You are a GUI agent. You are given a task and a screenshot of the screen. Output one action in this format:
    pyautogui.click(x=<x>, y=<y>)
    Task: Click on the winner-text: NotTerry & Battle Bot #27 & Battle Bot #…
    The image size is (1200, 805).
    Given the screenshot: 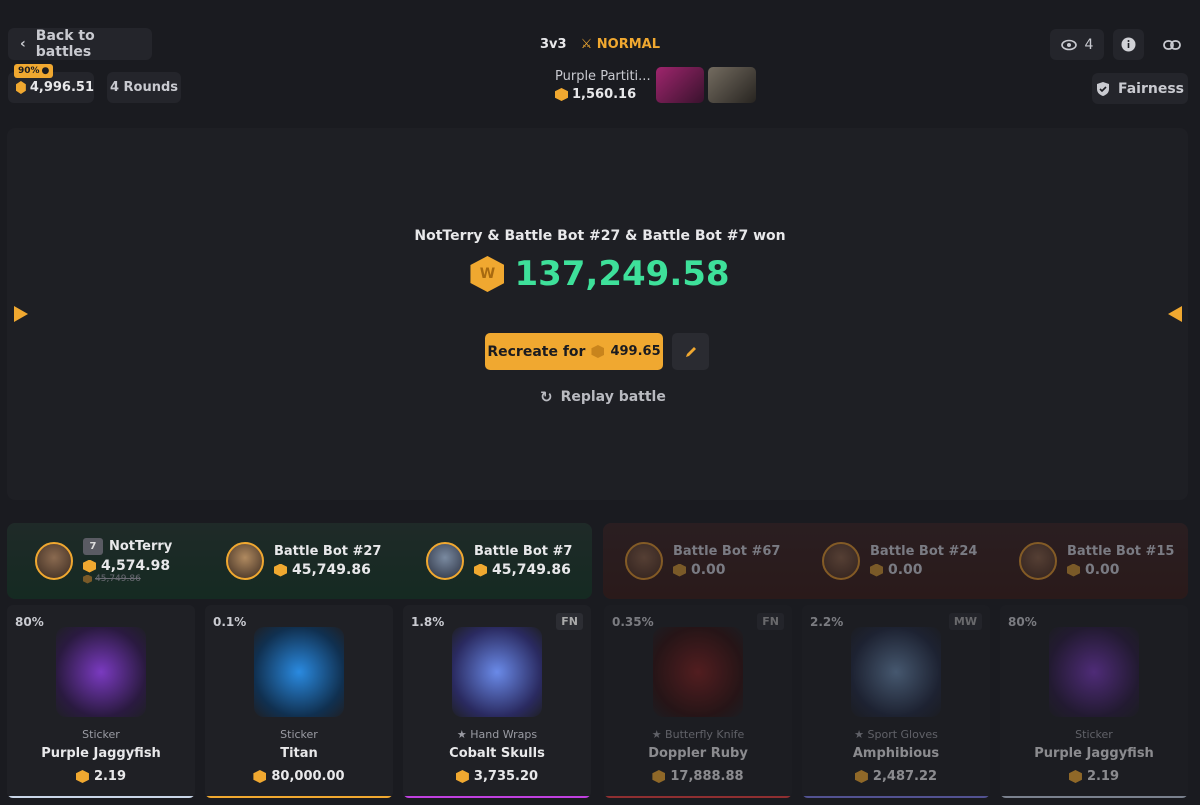 What is the action you would take?
    pyautogui.click(x=600, y=236)
    